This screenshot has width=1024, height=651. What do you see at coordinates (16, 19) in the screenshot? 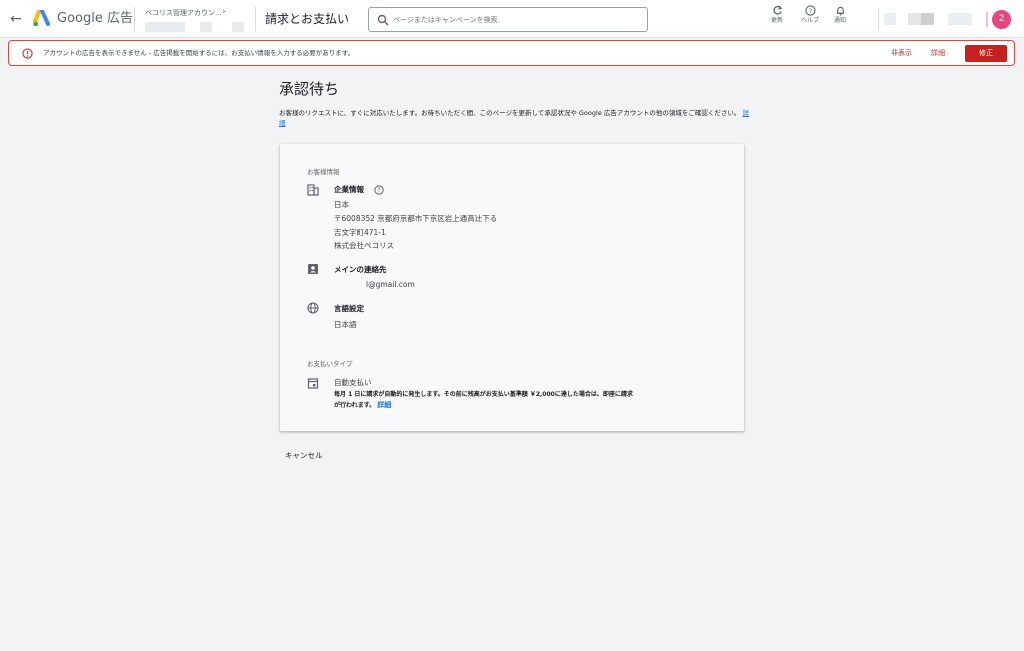
I see `back-arrow-icon: ←` at bounding box center [16, 19].